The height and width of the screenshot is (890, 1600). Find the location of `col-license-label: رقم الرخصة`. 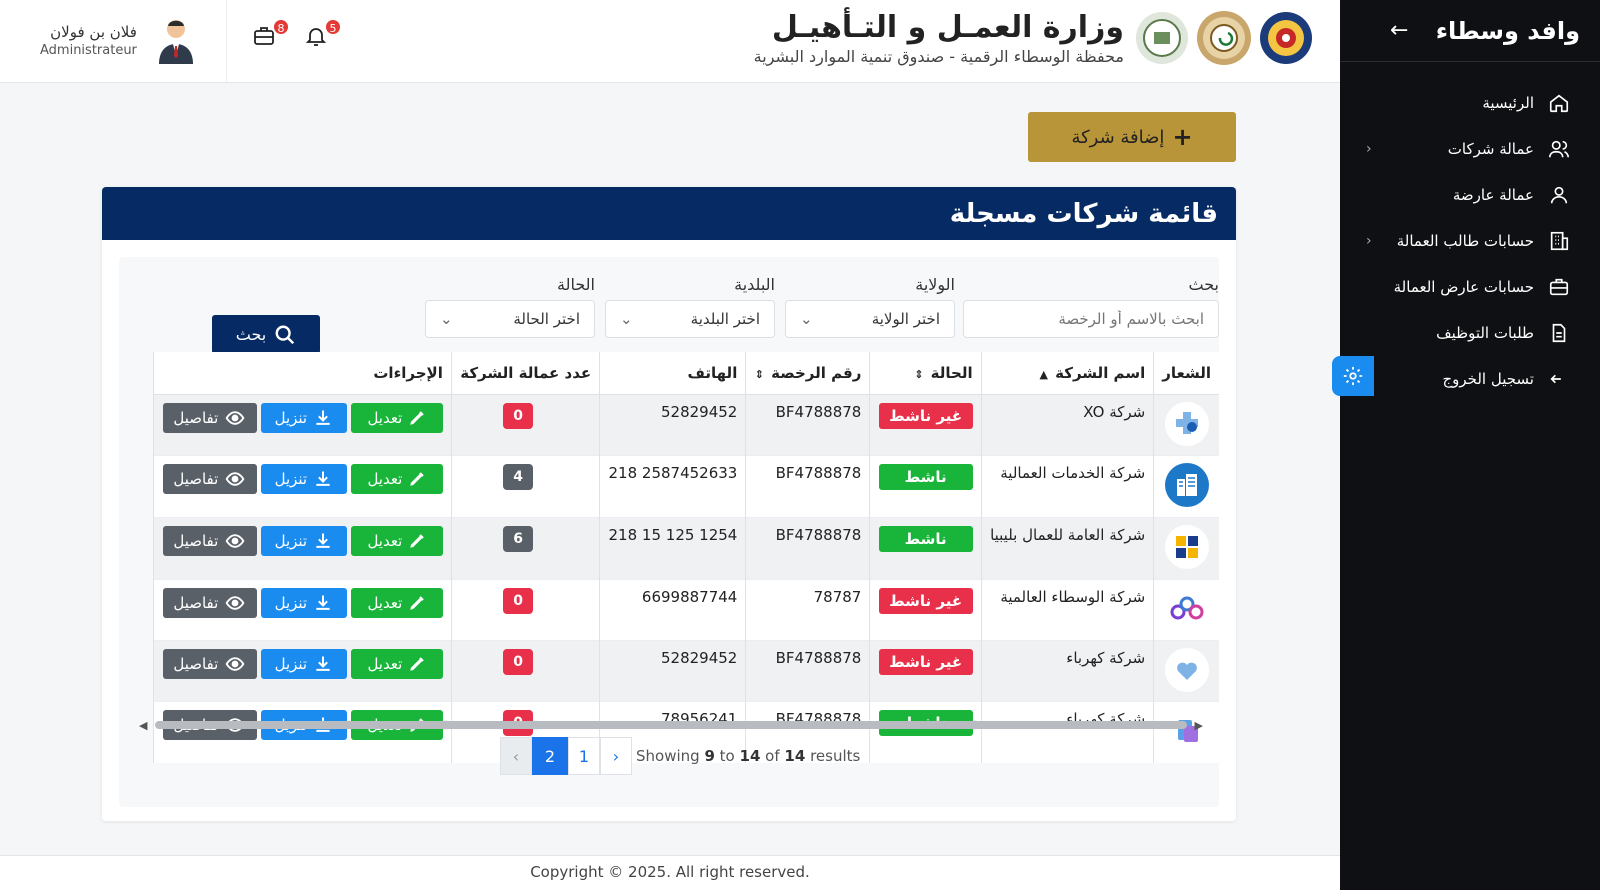

col-license-label: رقم الرخصة is located at coordinates (816, 372).